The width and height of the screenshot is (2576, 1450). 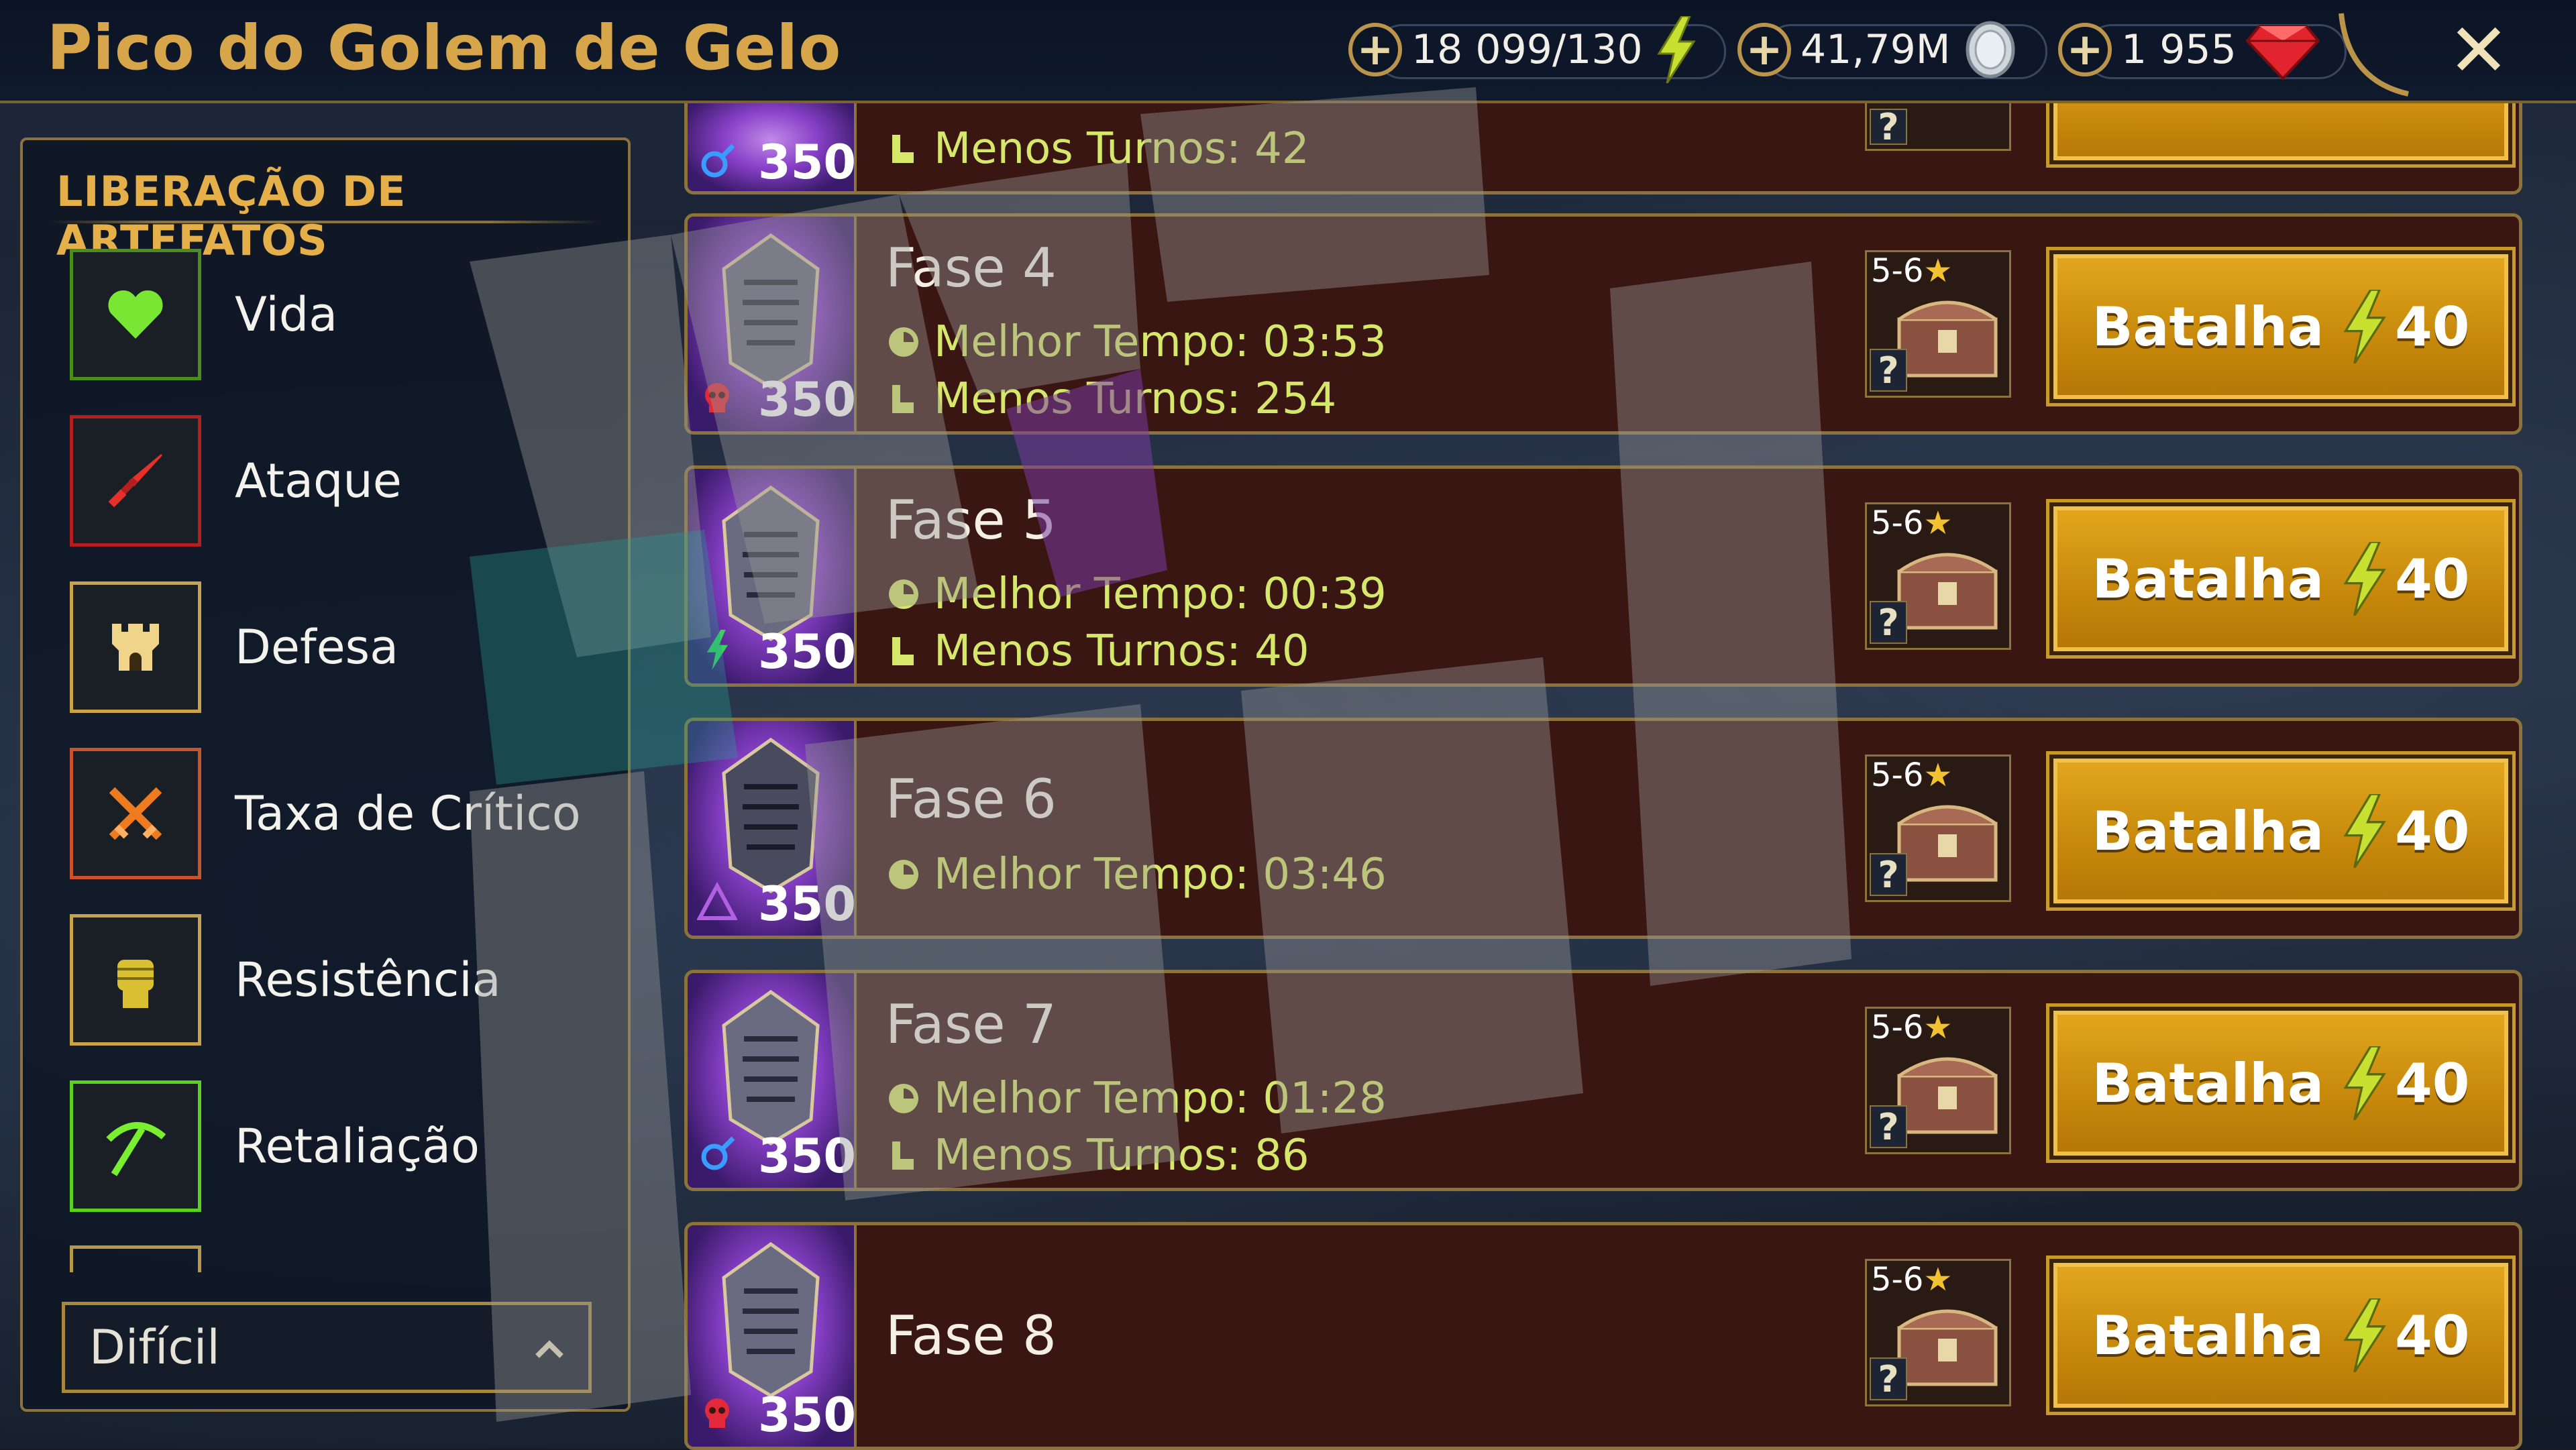 What do you see at coordinates (135, 1146) in the screenshot?
I see `pickaxe-icon` at bounding box center [135, 1146].